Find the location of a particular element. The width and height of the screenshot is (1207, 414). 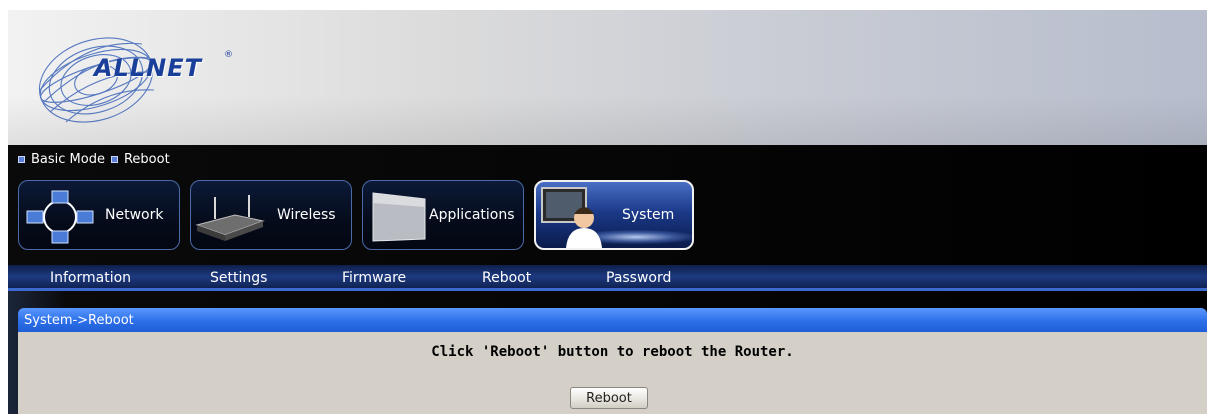

subnav-password: Password is located at coordinates (638, 278).